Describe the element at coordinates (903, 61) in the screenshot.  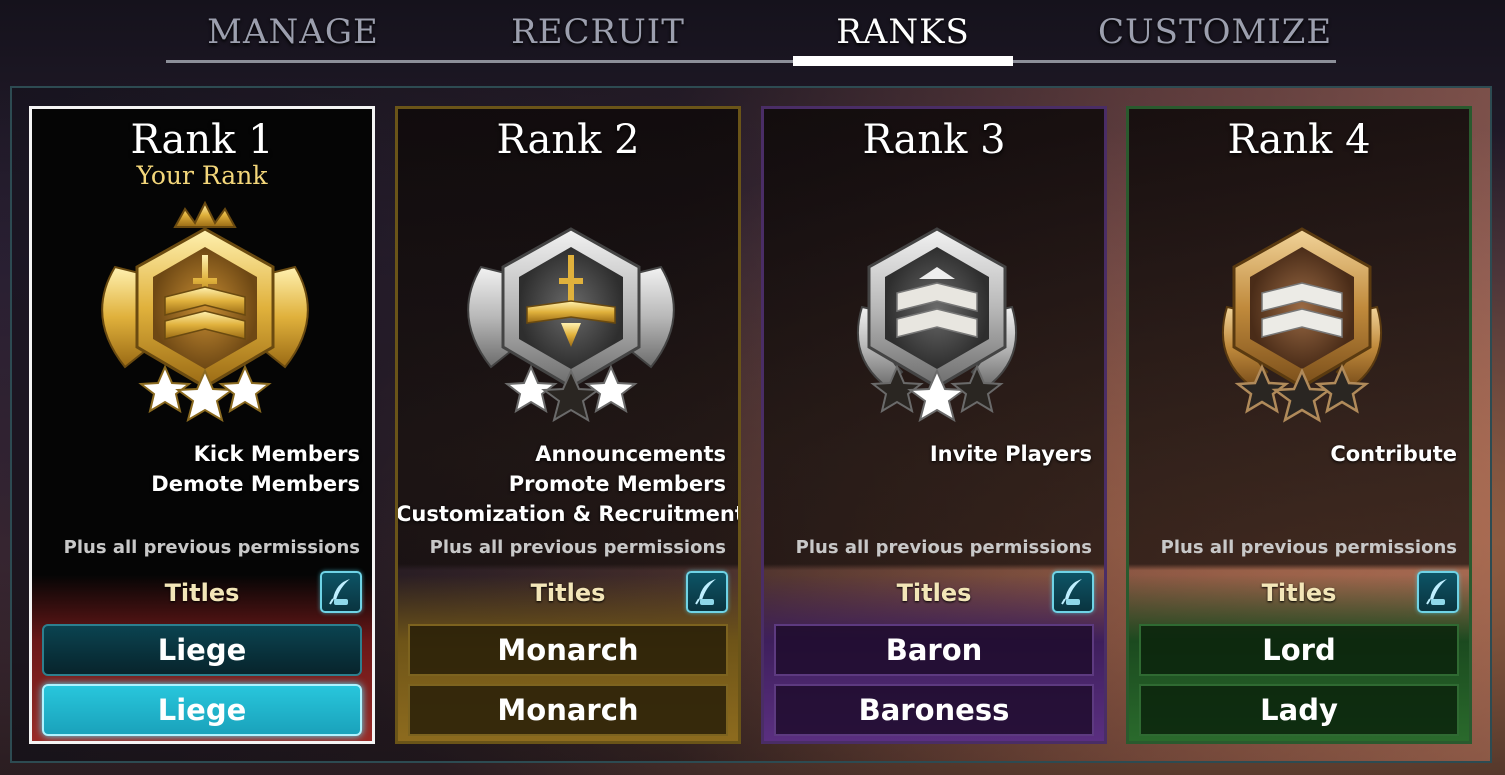
I see `active-tab-indicator` at that location.